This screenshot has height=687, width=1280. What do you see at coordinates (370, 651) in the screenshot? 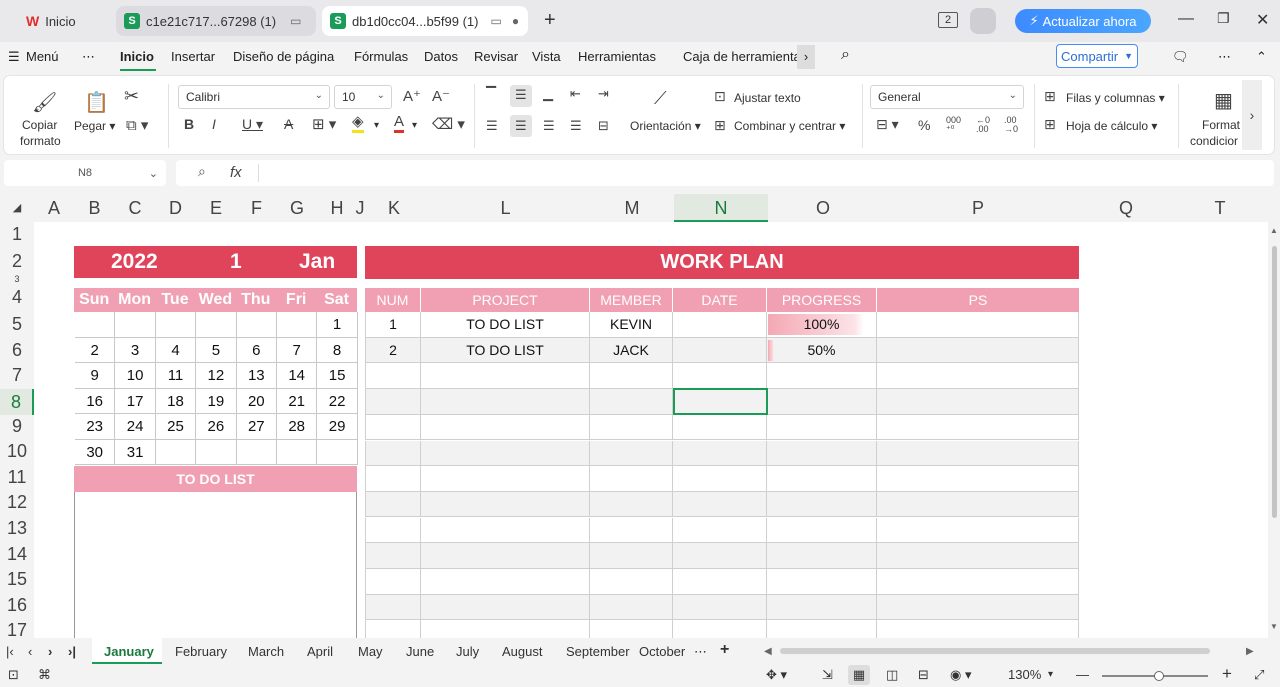
I see `sheet-tab-may: May` at bounding box center [370, 651].